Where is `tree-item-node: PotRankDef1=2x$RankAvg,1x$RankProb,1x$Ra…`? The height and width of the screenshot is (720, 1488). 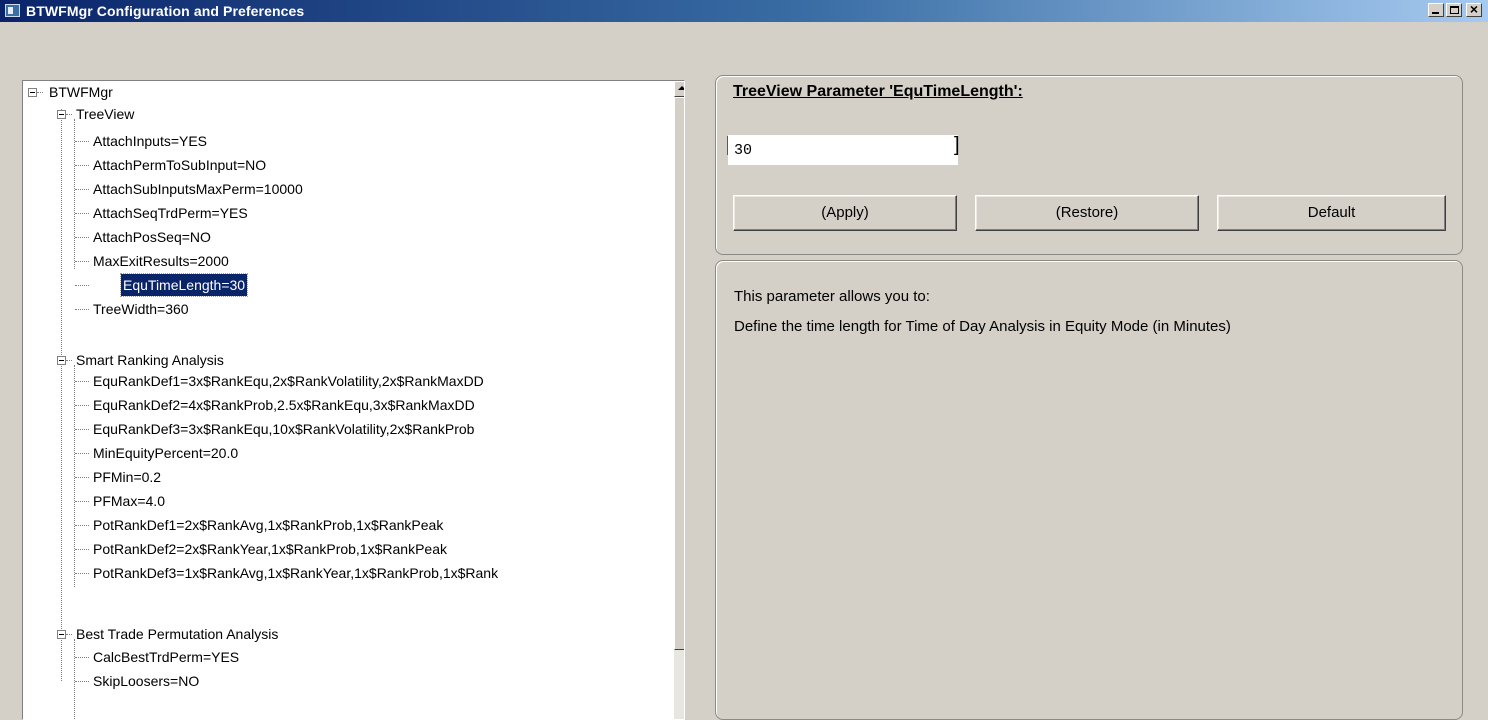 tree-item-node: PotRankDef1=2x$RankAvg,1x$RankProb,1x$Ra… is located at coordinates (268, 525).